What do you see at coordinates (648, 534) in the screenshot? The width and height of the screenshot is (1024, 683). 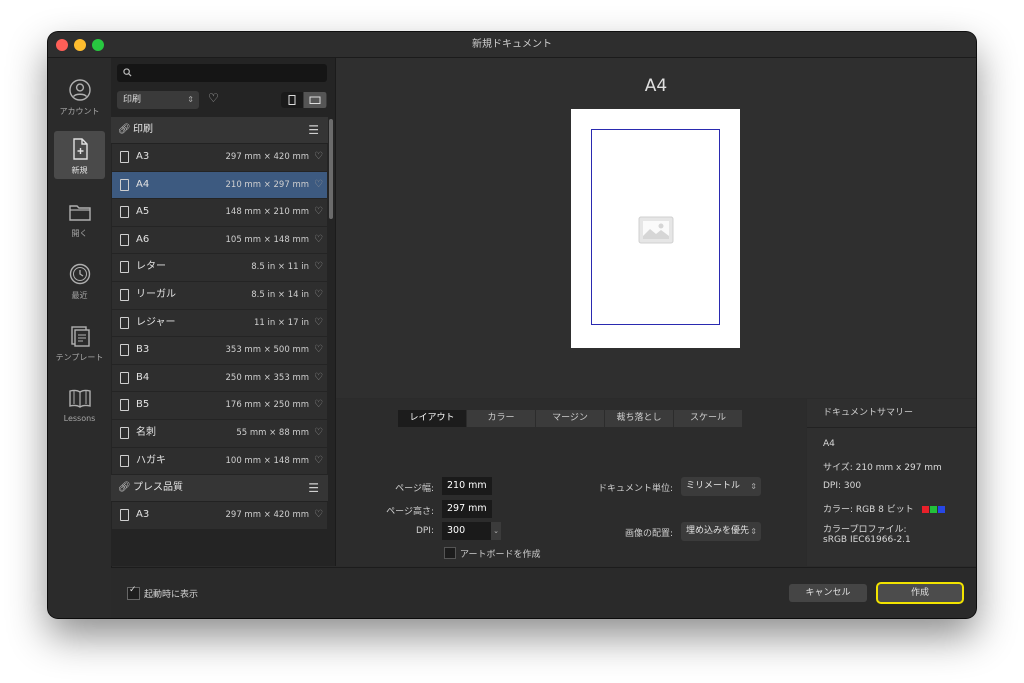 I see `image-placement-label: 画像の配置:` at bounding box center [648, 534].